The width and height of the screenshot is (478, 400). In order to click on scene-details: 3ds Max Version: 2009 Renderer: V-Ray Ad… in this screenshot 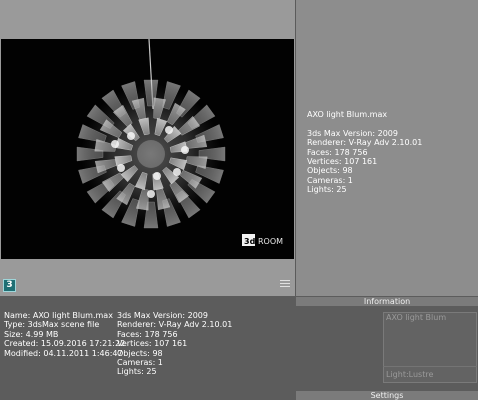, I will do `click(174, 344)`.